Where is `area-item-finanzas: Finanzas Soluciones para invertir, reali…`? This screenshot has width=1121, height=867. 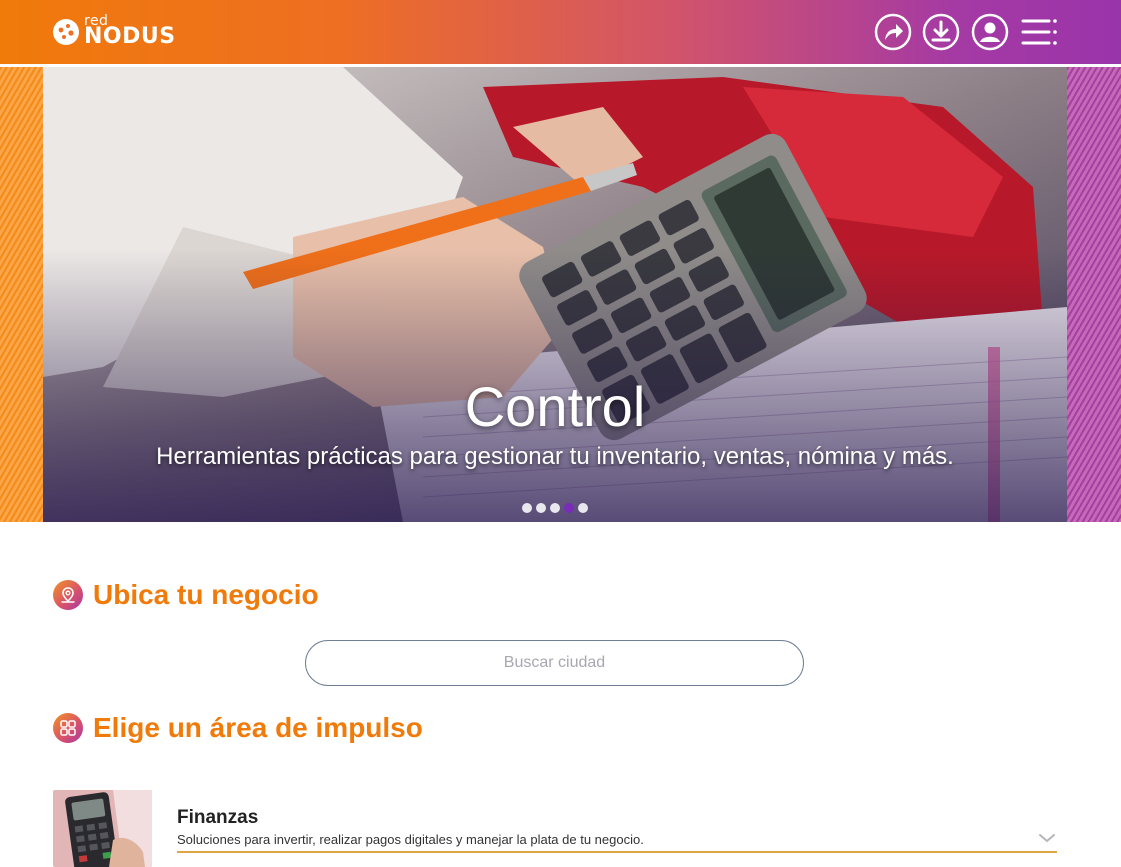 area-item-finanzas: Finanzas Soluciones para invertir, reali… is located at coordinates (555, 828).